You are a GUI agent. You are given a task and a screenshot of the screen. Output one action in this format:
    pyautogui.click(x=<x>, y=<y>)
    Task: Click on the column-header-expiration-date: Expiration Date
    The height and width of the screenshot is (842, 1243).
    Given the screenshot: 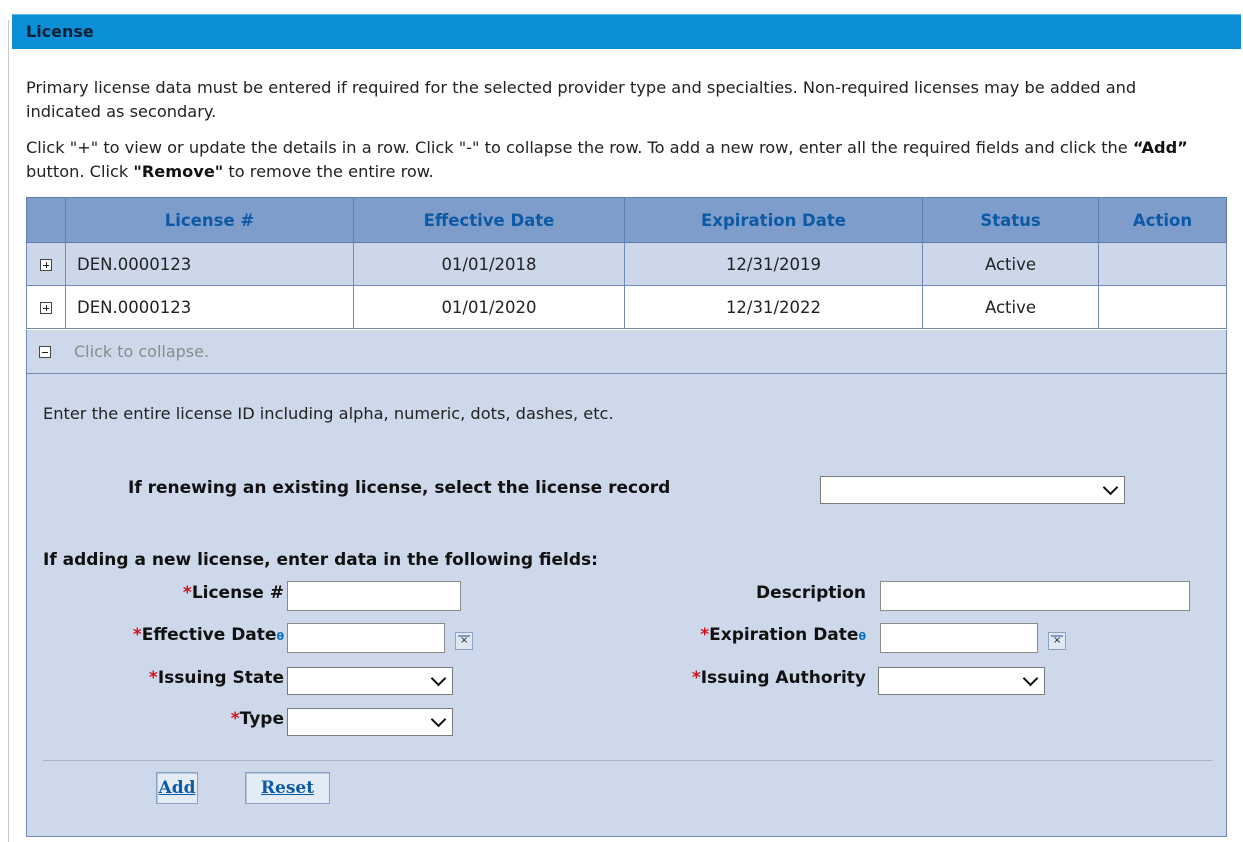 What is the action you would take?
    pyautogui.click(x=773, y=220)
    